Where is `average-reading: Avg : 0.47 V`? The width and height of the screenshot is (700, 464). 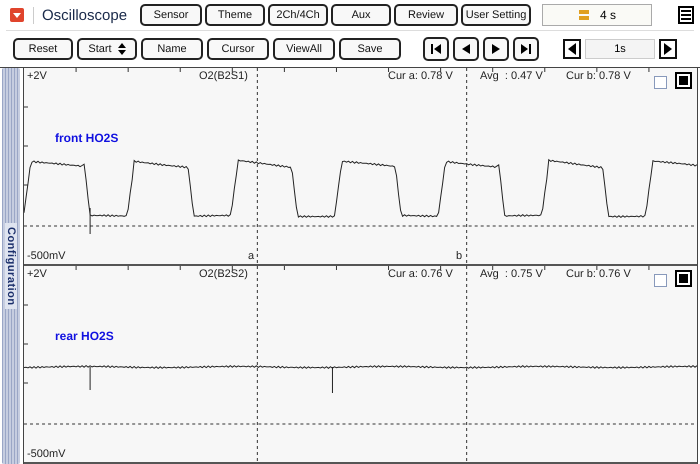
average-reading: Avg : 0.47 V is located at coordinates (511, 76).